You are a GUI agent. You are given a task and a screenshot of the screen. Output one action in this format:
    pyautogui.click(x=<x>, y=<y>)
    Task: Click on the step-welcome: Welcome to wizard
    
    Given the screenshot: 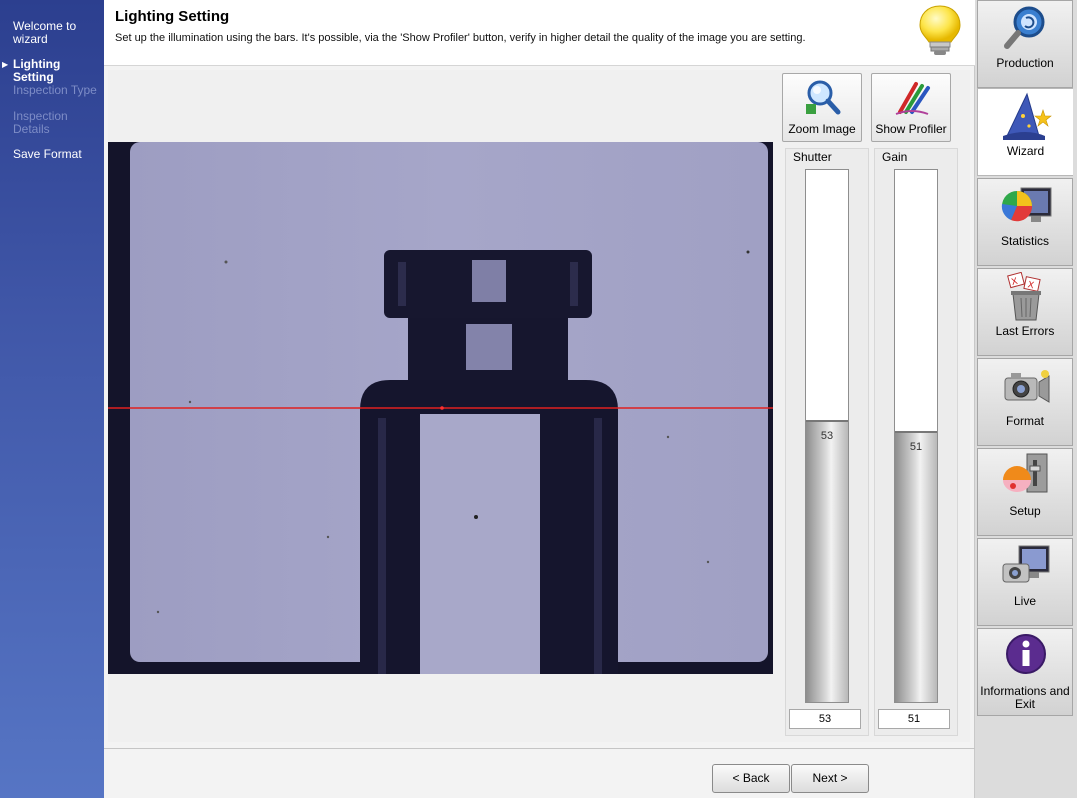 What is the action you would take?
    pyautogui.click(x=52, y=33)
    